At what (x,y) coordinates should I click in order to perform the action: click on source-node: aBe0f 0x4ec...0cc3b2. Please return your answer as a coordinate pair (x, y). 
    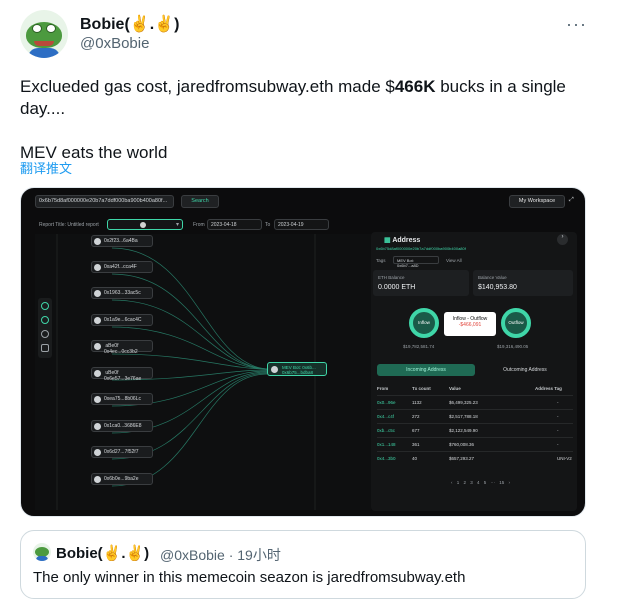
    Looking at the image, I should click on (122, 347).